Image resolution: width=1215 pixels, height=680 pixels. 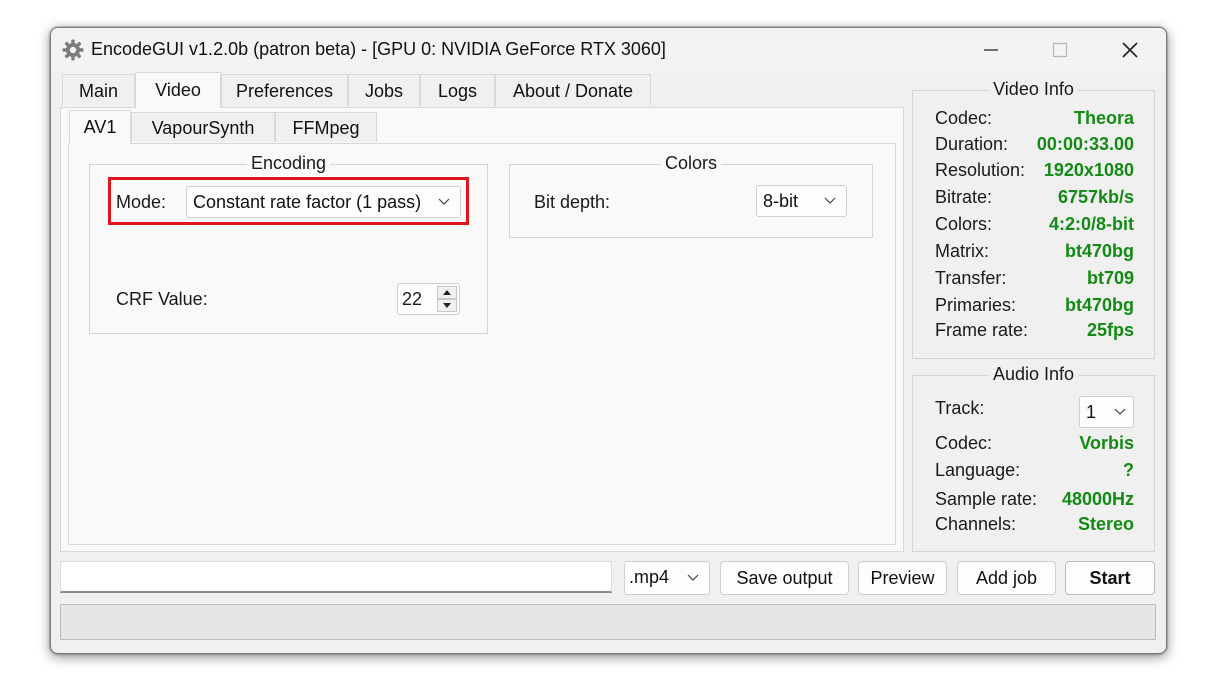 I want to click on audio-info-title: Audio Info, so click(x=1033, y=374).